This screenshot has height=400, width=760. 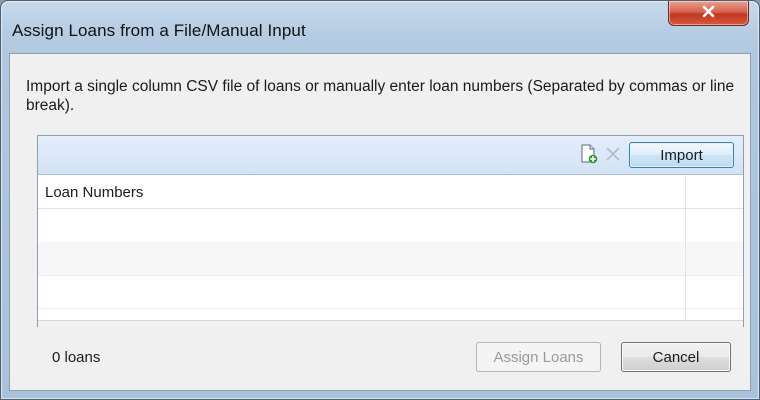 I want to click on column-header-loan-numbers: Loan Numbers, so click(x=94, y=192).